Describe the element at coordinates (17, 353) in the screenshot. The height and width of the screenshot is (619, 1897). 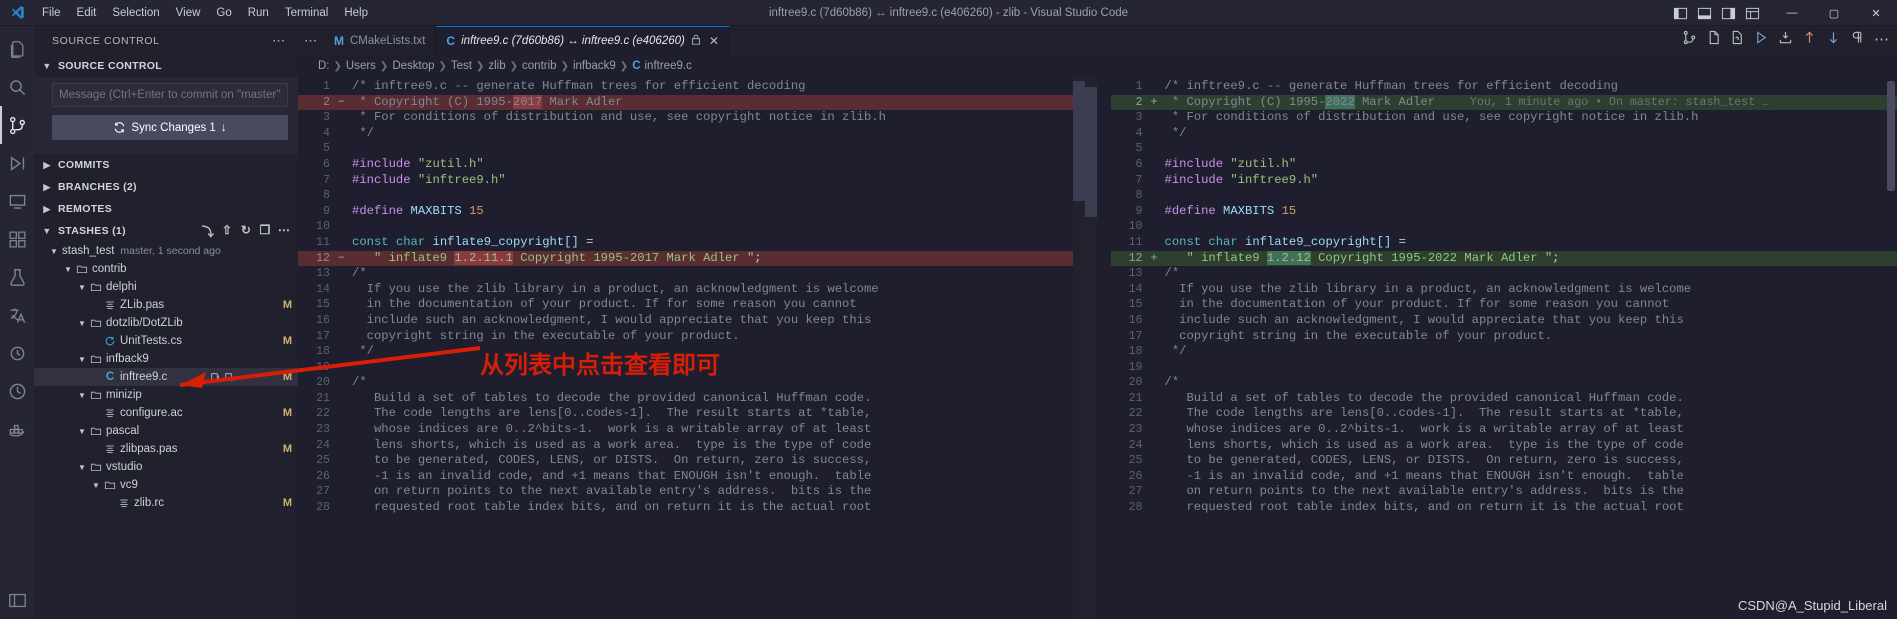
I see `activity-settings-sync` at that location.